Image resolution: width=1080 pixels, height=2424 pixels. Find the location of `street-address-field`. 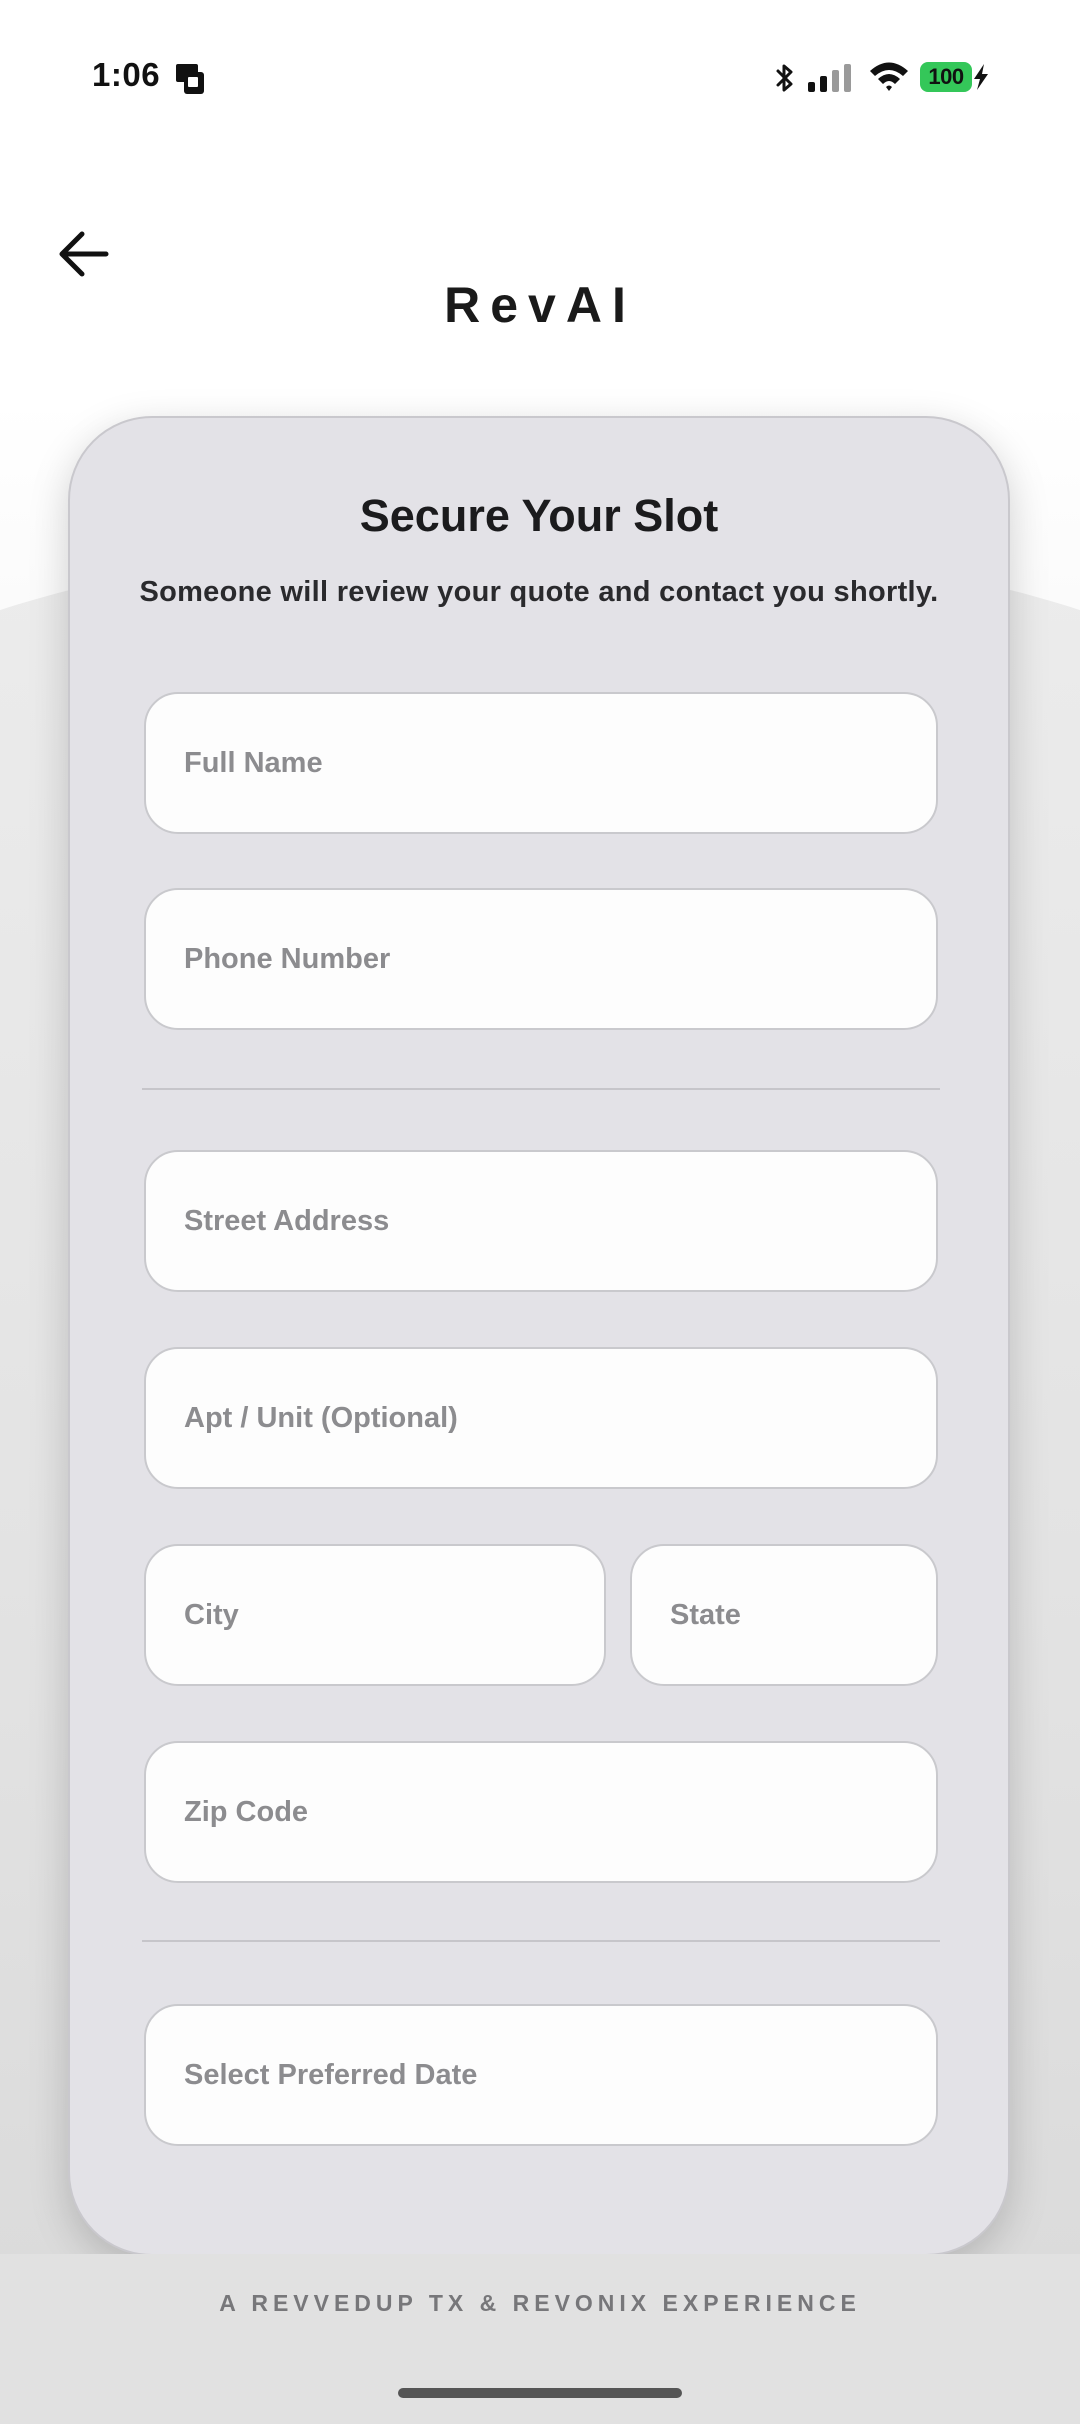

street-address-field is located at coordinates (541, 1221).